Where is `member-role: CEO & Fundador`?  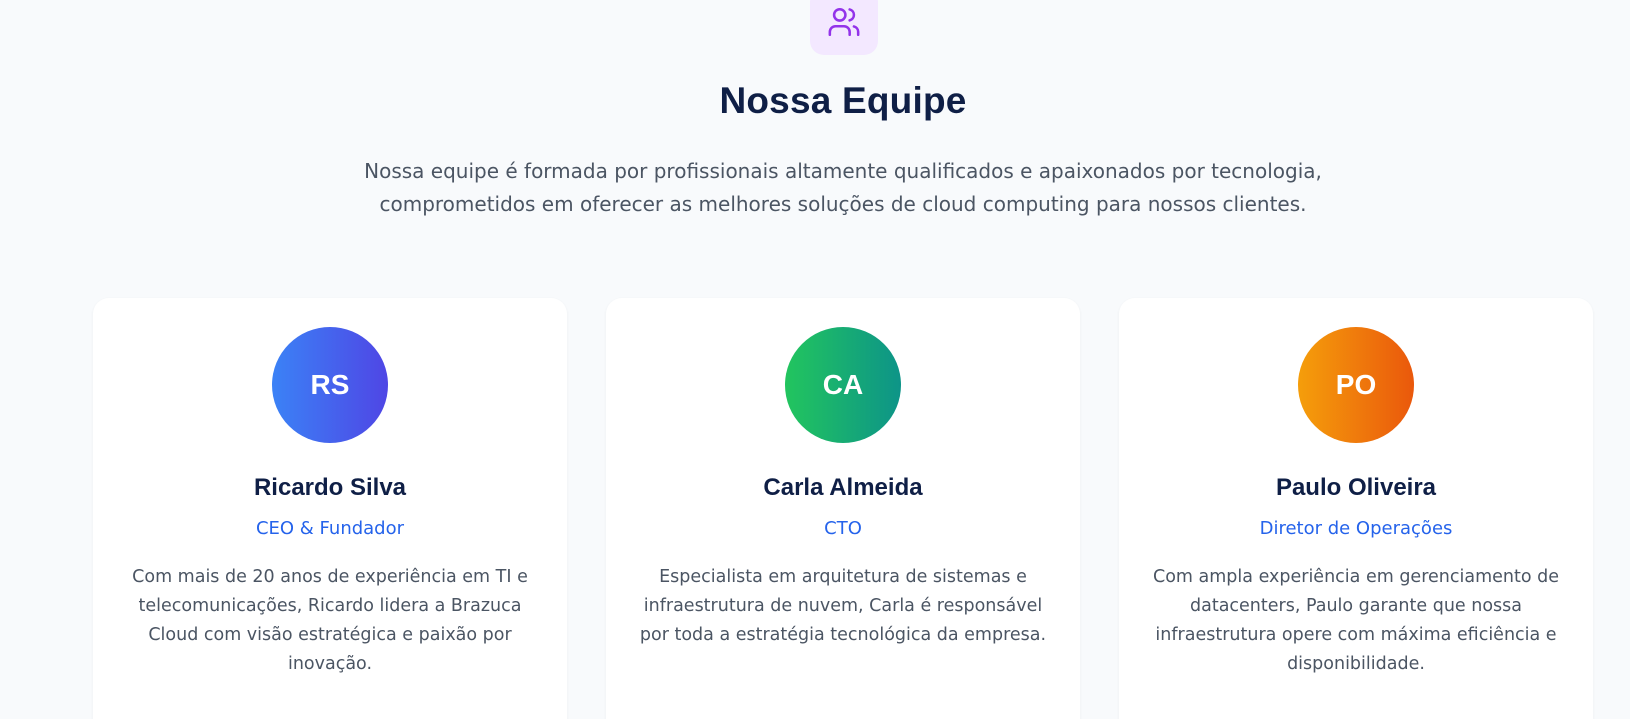
member-role: CEO & Fundador is located at coordinates (330, 528).